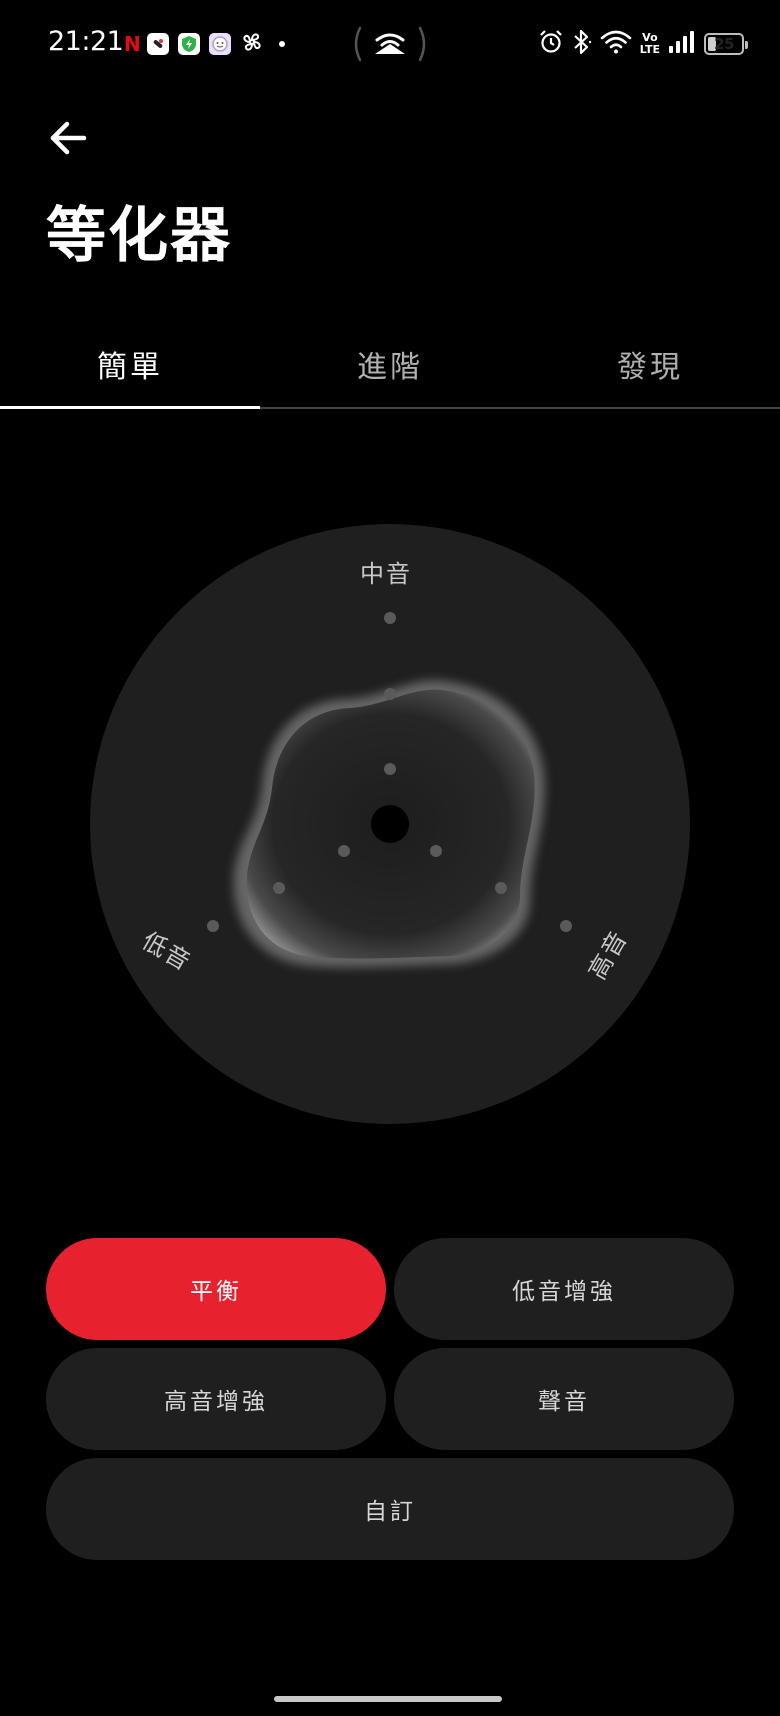  Describe the element at coordinates (189, 44) in the screenshot. I see `shield-icon` at that location.